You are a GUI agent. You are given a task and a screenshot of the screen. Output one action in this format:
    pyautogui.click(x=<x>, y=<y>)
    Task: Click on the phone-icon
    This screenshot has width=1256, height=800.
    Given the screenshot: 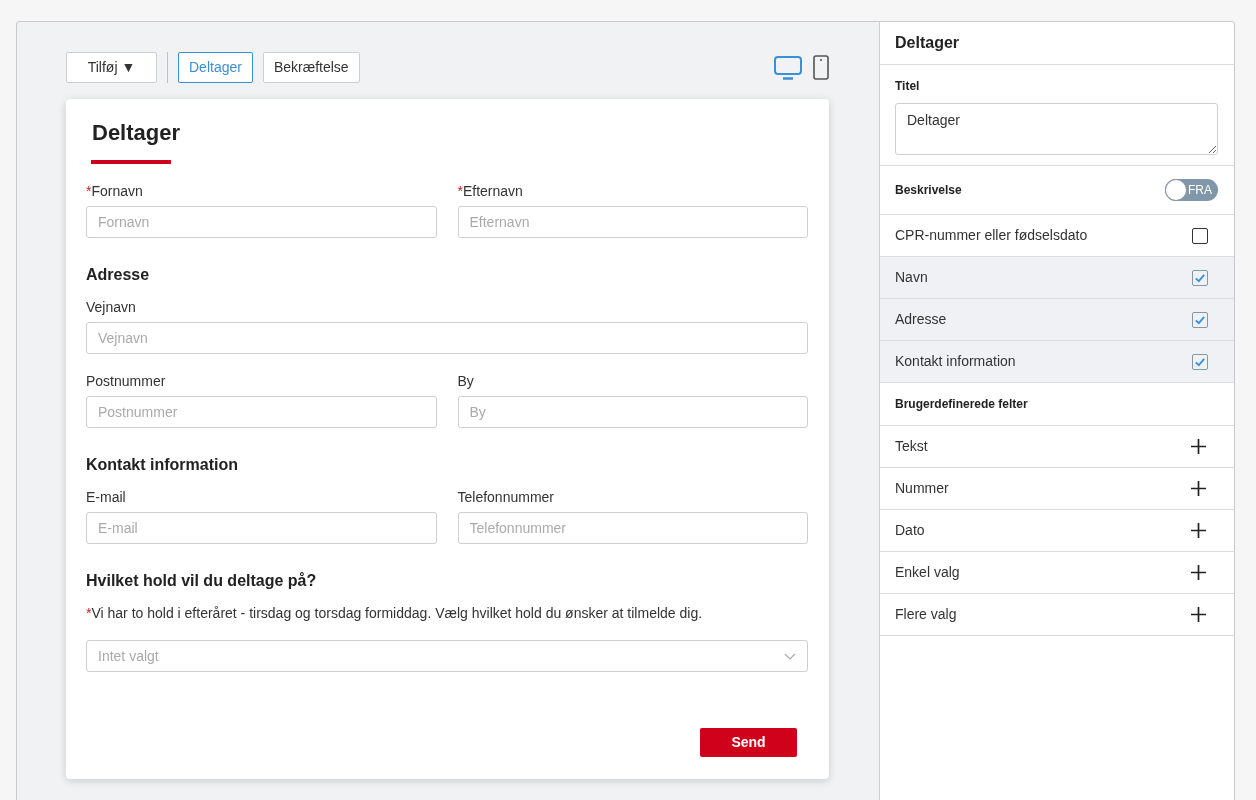 What is the action you would take?
    pyautogui.click(x=821, y=67)
    